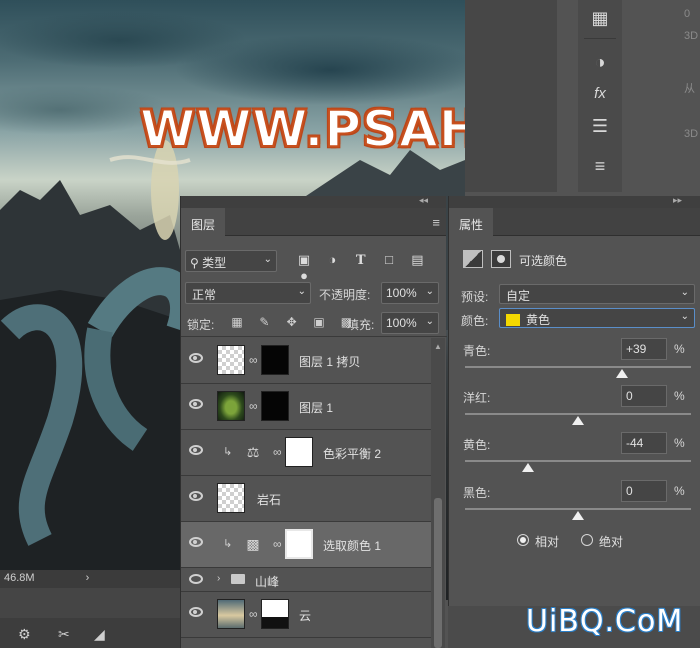 The height and width of the screenshot is (648, 700). Describe the element at coordinates (600, 18) in the screenshot. I see `grid-icon: ▦` at that location.